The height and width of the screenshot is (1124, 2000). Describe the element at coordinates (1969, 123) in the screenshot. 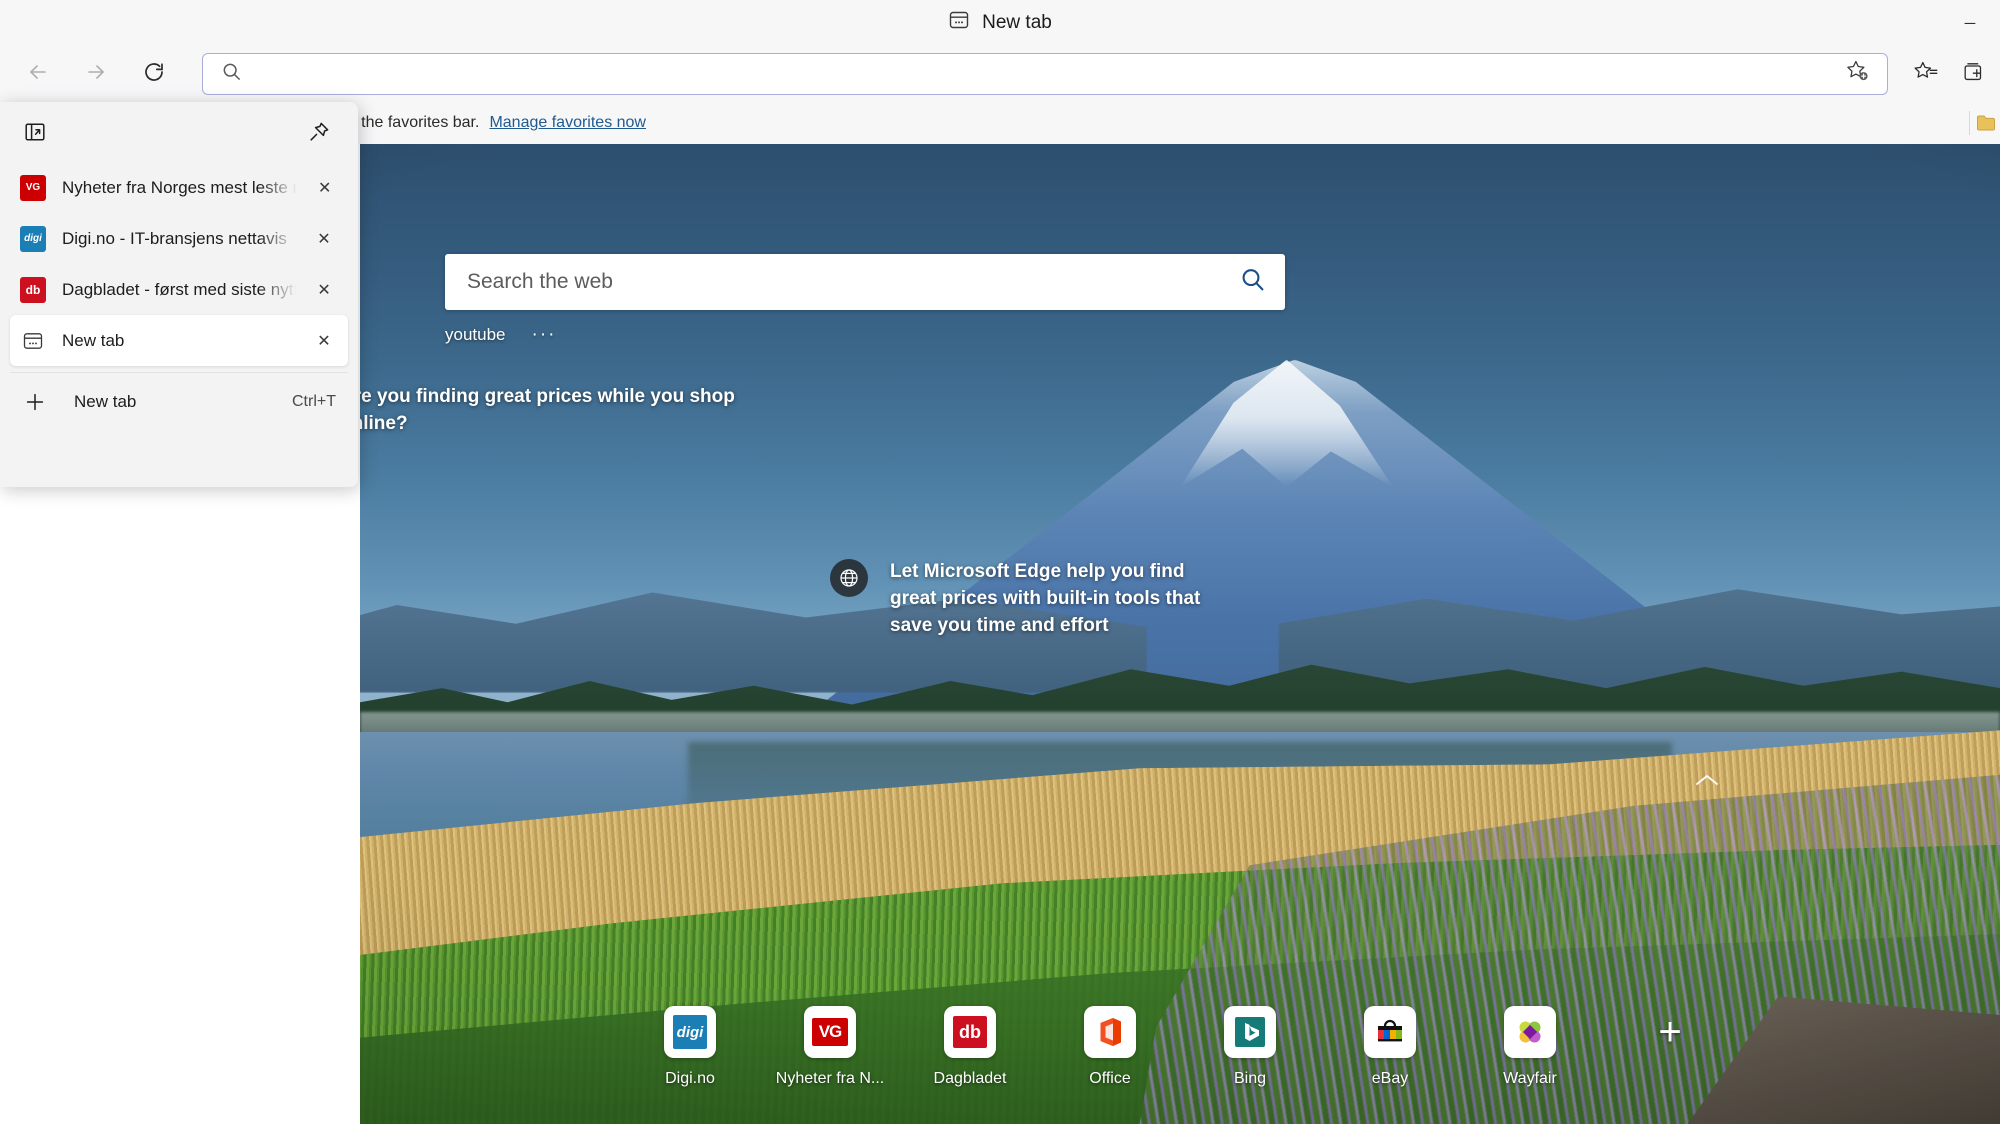

I see `favorites-bar-divider` at that location.